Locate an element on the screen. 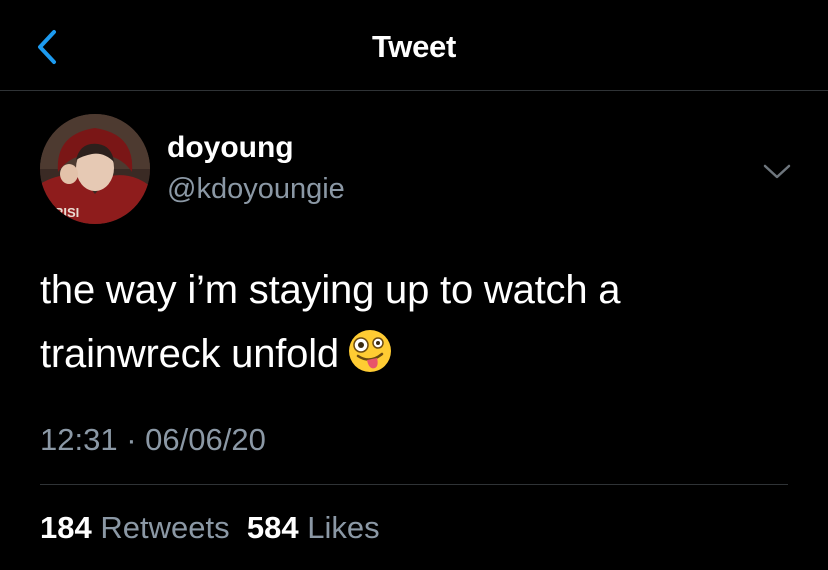 The height and width of the screenshot is (570, 828). tweet-time: 12:31 is located at coordinates (79, 439).